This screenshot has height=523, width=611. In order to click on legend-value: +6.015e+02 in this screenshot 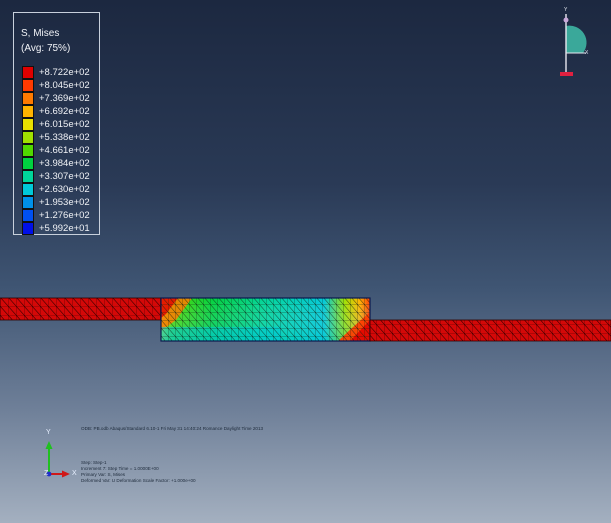, I will do `click(64, 124)`.